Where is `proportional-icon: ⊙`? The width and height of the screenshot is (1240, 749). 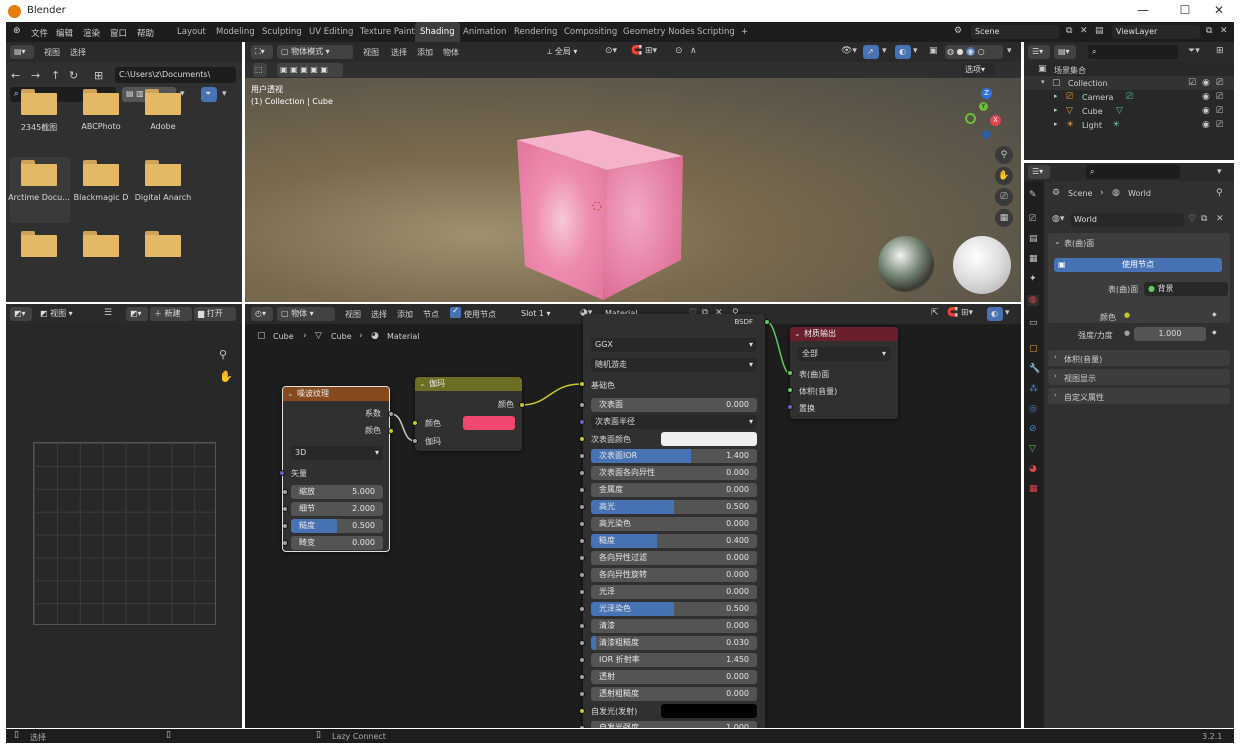 proportional-icon: ⊙ is located at coordinates (679, 51).